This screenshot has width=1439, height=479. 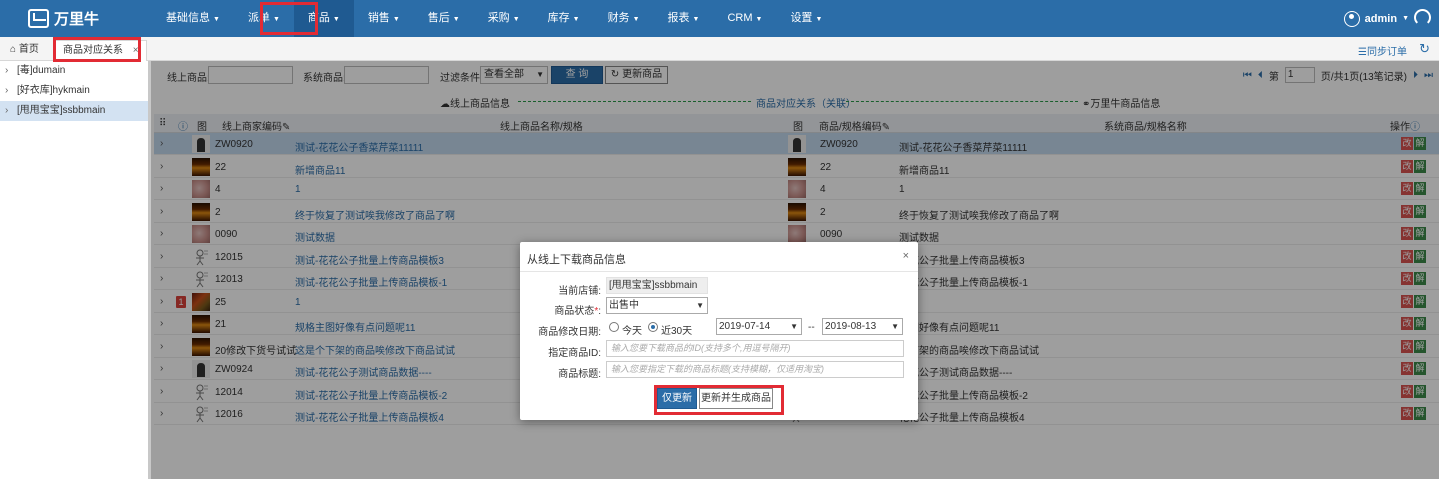 I want to click on nav-item-label: 报表, so click(x=678, y=18).